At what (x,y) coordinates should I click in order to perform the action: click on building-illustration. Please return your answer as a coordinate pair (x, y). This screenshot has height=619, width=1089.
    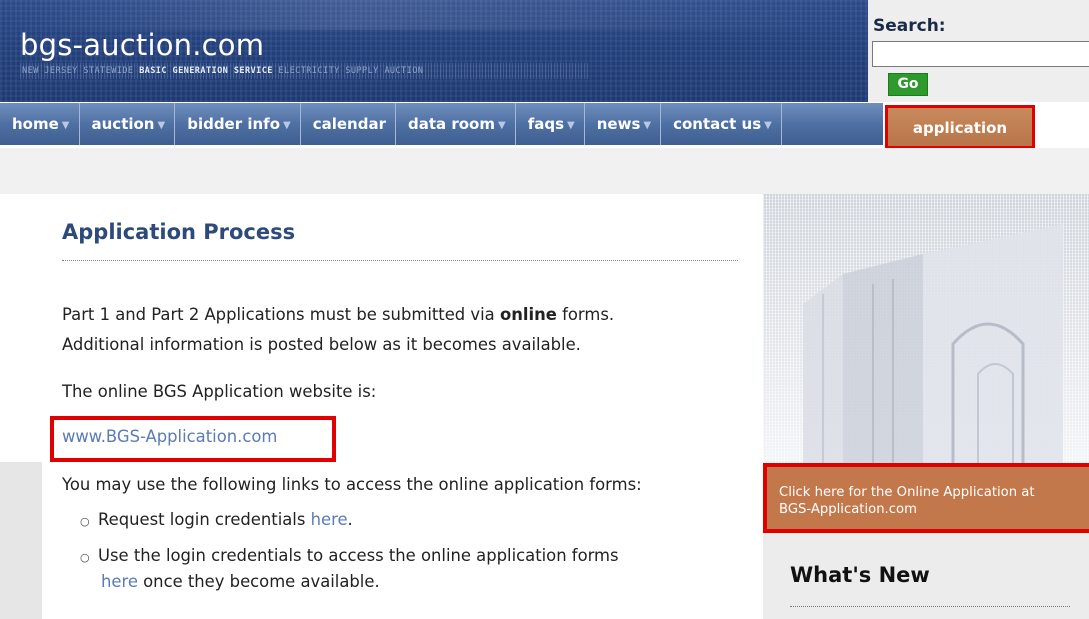
    Looking at the image, I should click on (933, 344).